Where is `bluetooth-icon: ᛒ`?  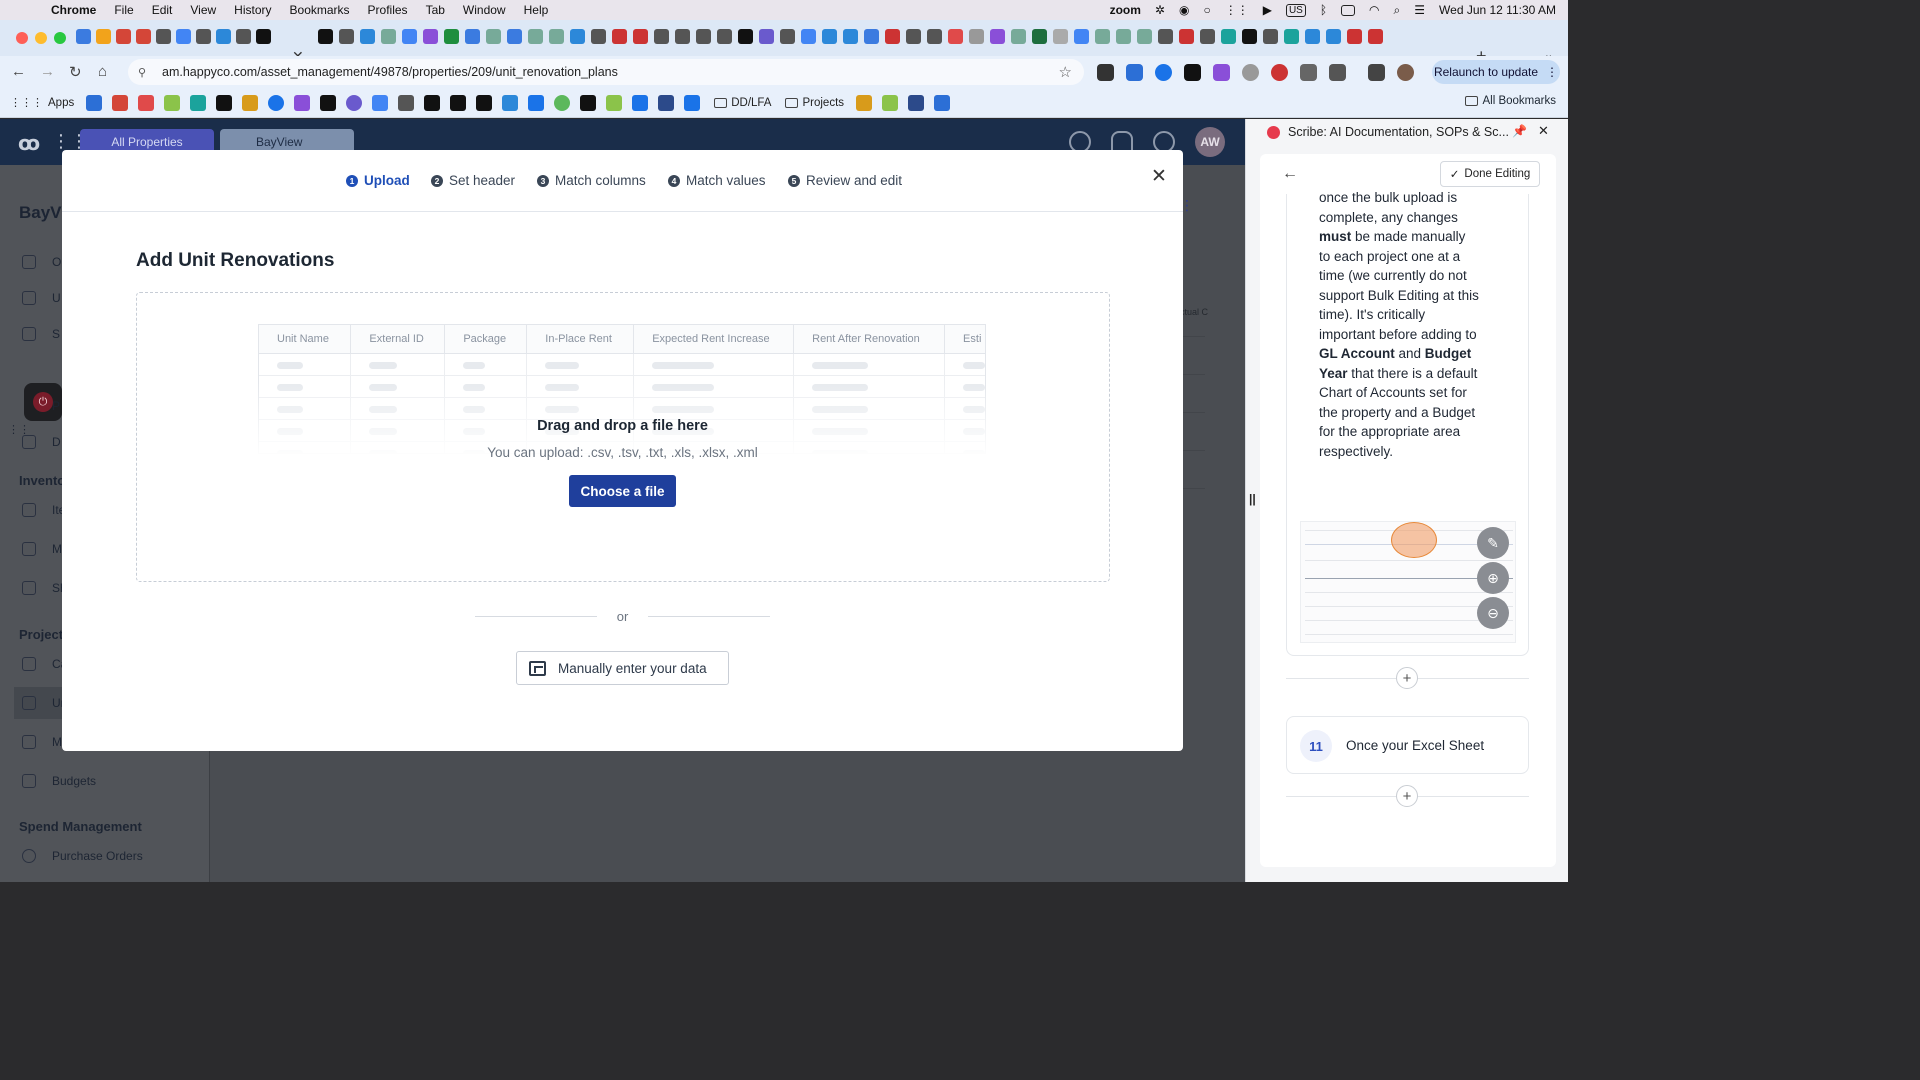 bluetooth-icon: ᛒ is located at coordinates (1323, 10).